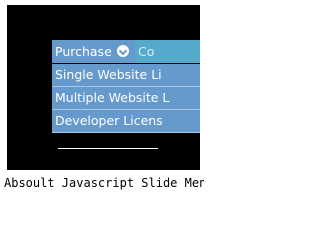 This screenshot has width=320, height=240. What do you see at coordinates (112, 97) in the screenshot?
I see `submenu-item-label: Multiple Website L` at bounding box center [112, 97].